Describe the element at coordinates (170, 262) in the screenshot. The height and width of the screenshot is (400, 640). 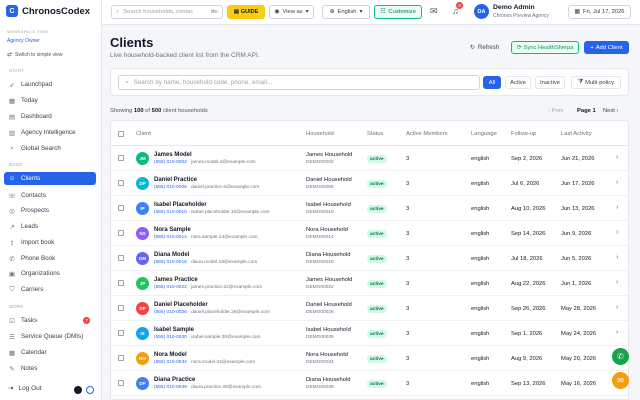
I see `client-phone: (555) 010-0018` at that location.